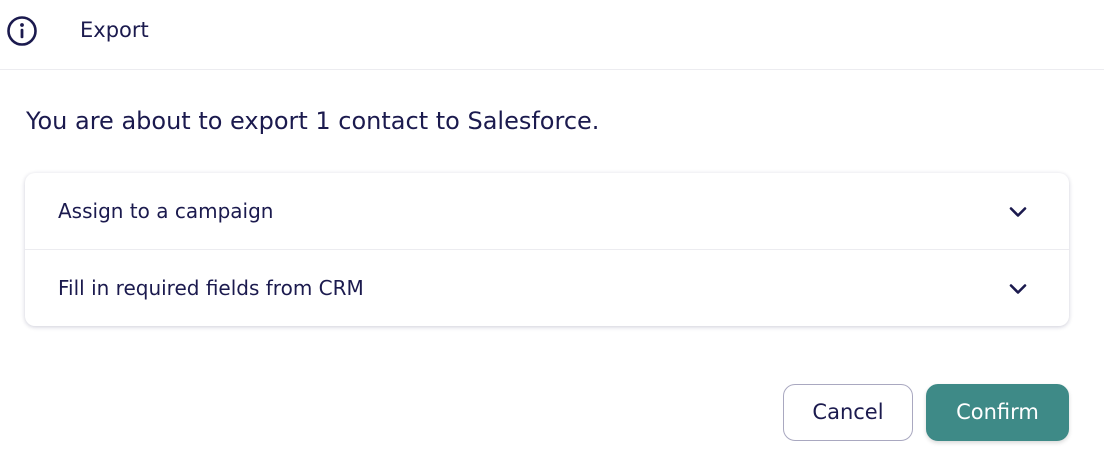 This screenshot has height=458, width=1104. I want to click on accordion-item-label: Assign to a campaign, so click(166, 211).